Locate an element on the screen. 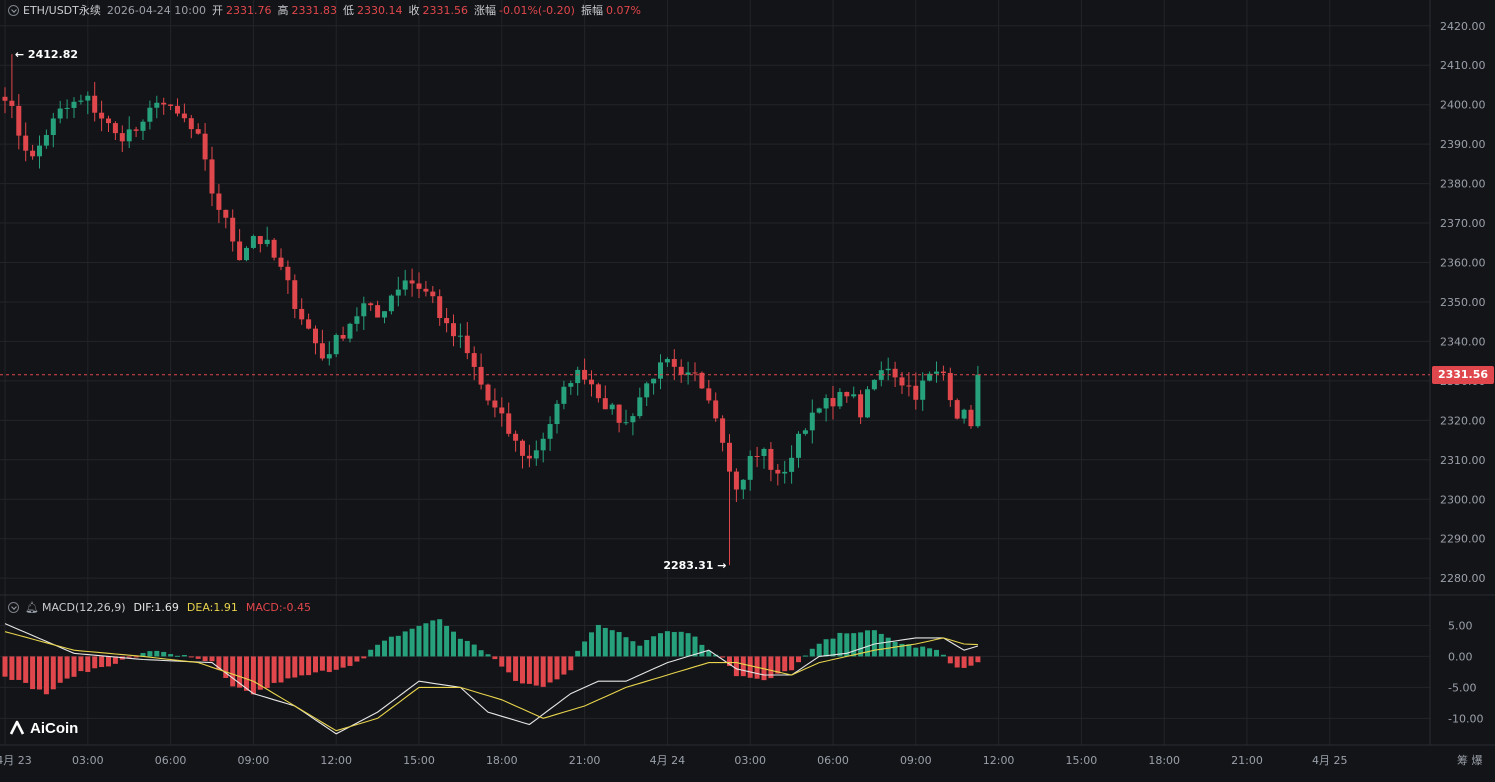 This screenshot has width=1495, height=782. macd-collapse-icon is located at coordinates (13, 607).